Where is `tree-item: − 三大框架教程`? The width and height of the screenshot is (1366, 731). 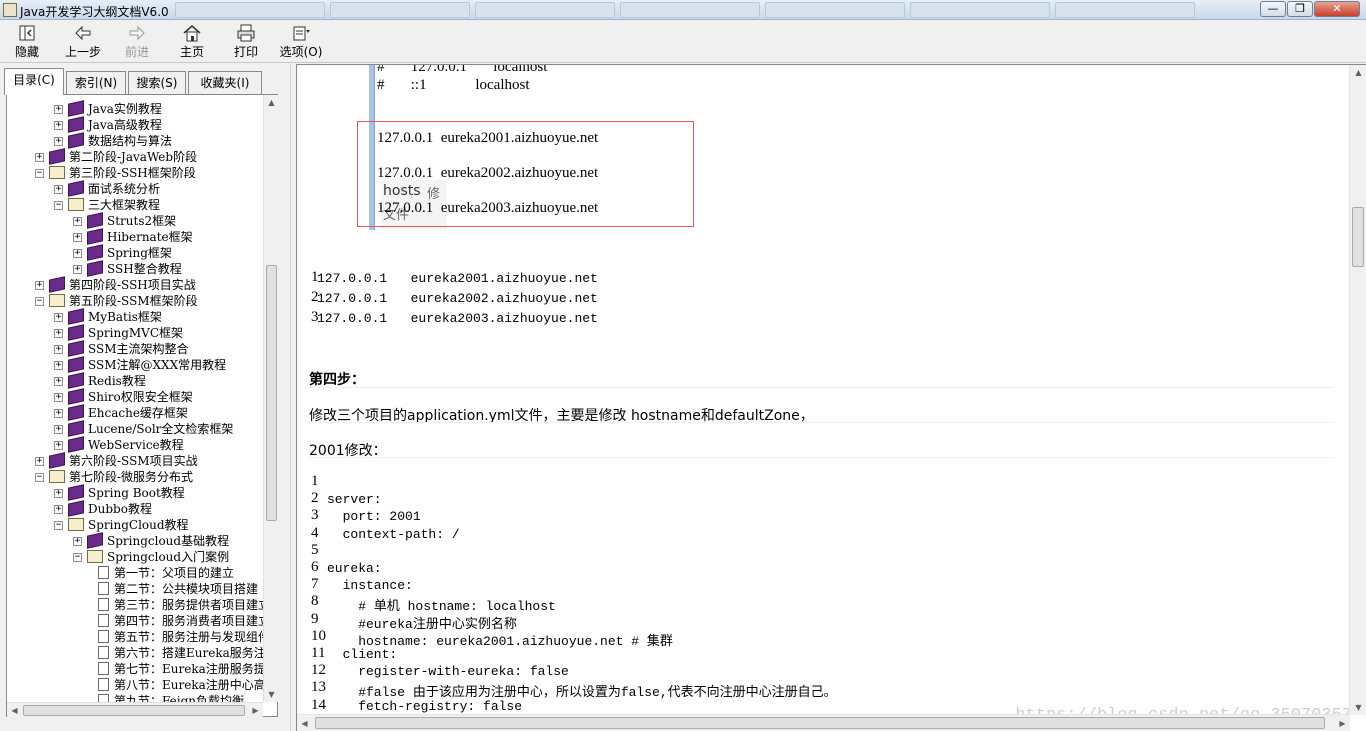 tree-item: − 三大框架教程 is located at coordinates (135, 205).